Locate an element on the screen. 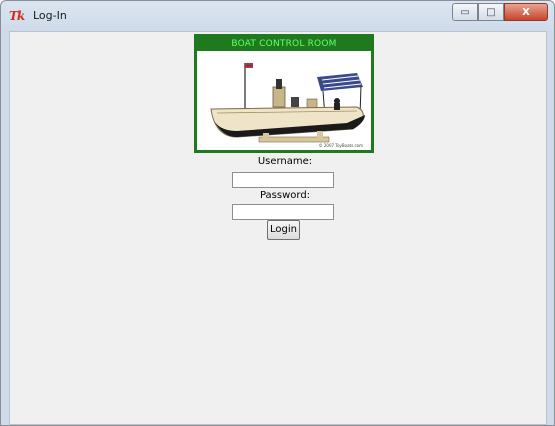  login-button: Login is located at coordinates (283, 230).